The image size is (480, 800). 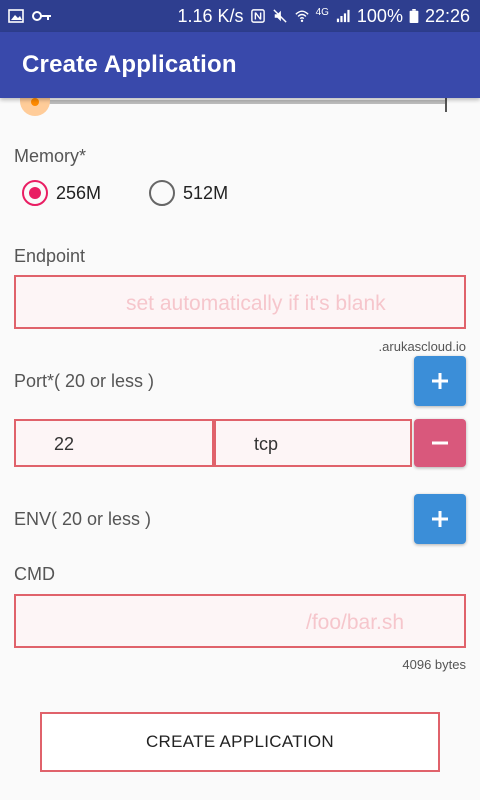 What do you see at coordinates (257, 16) in the screenshot?
I see `nfc-icon` at bounding box center [257, 16].